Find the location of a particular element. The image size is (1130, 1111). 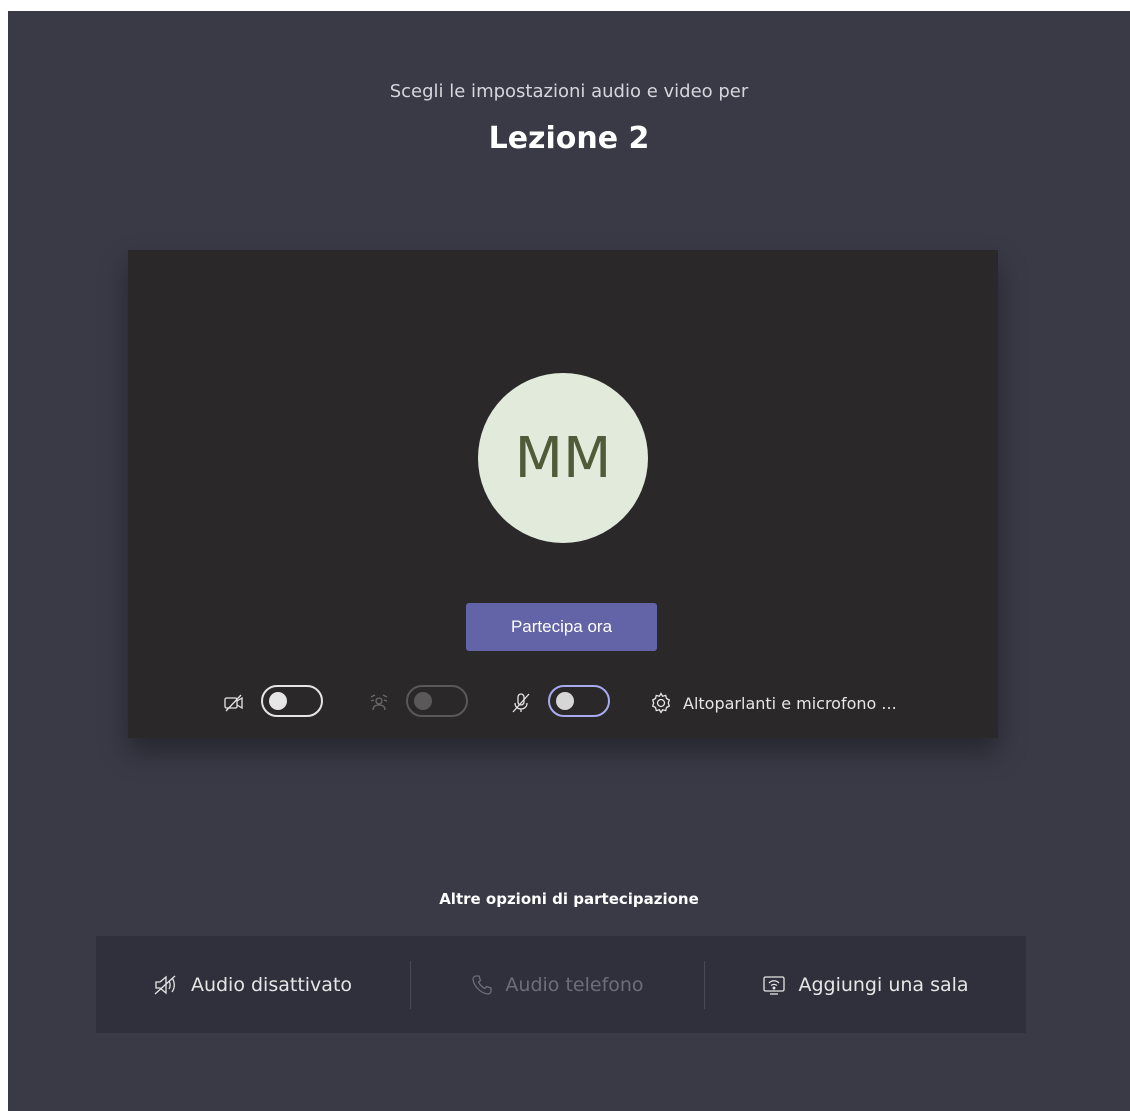

camera-toggle is located at coordinates (292, 701).